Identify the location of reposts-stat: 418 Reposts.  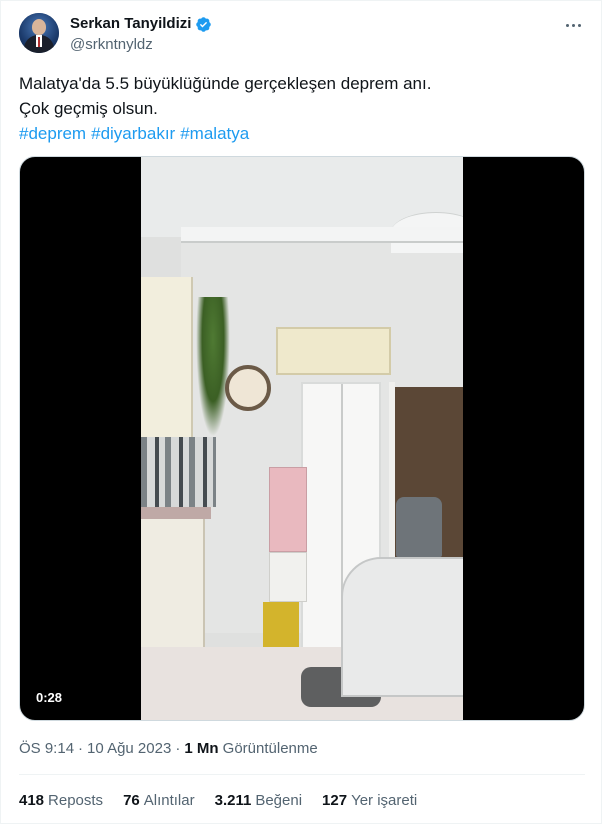
(61, 801).